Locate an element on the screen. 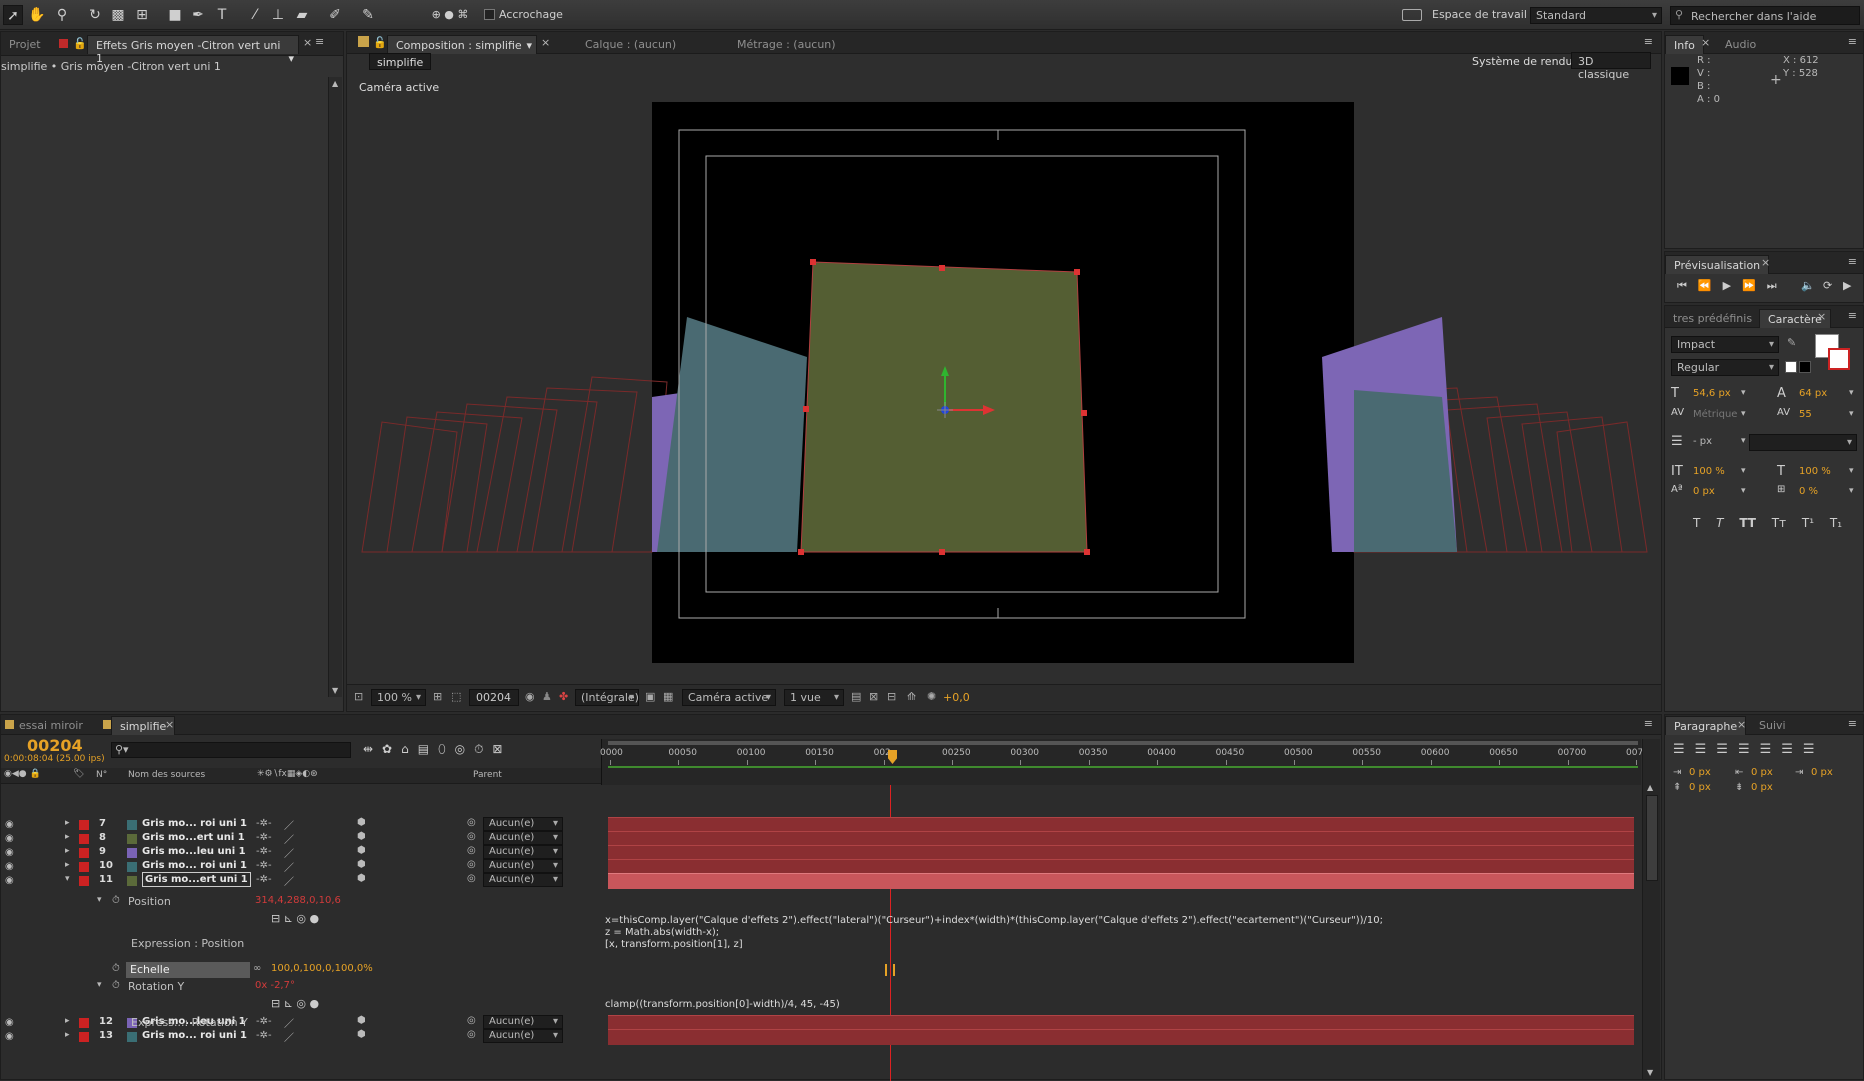  style-select: Regular is located at coordinates (1725, 367).